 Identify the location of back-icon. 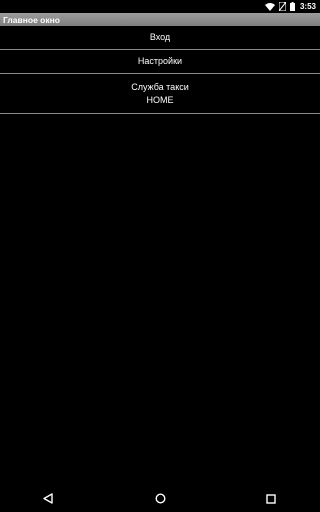
(48, 498).